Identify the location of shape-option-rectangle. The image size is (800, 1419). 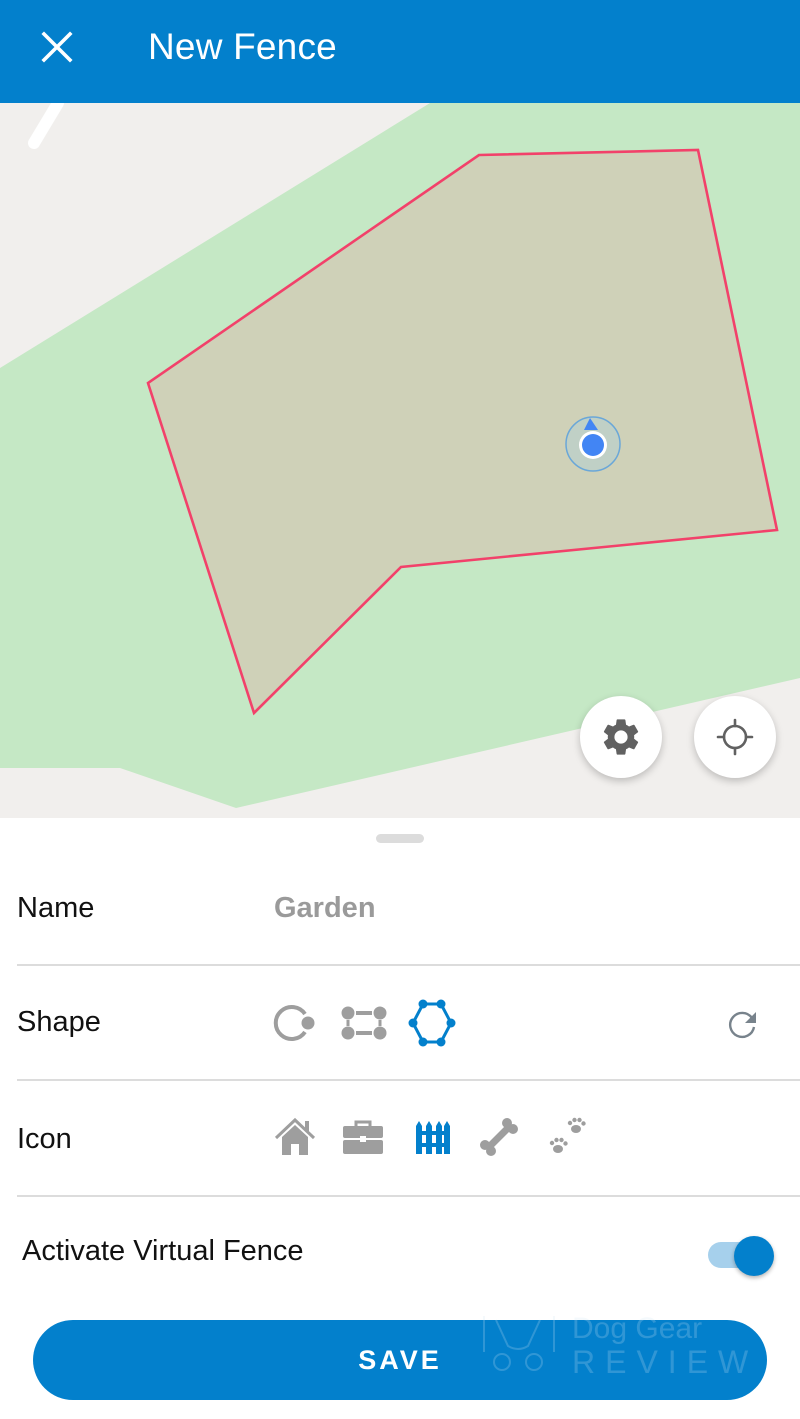
(364, 1023).